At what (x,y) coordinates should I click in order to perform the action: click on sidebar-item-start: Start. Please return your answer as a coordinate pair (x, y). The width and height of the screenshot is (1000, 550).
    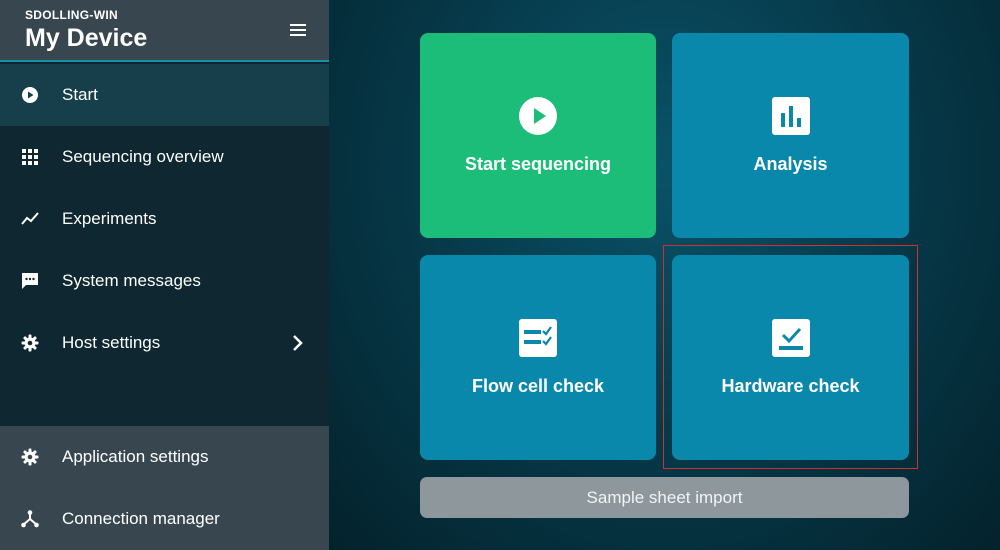
    Looking at the image, I should click on (164, 95).